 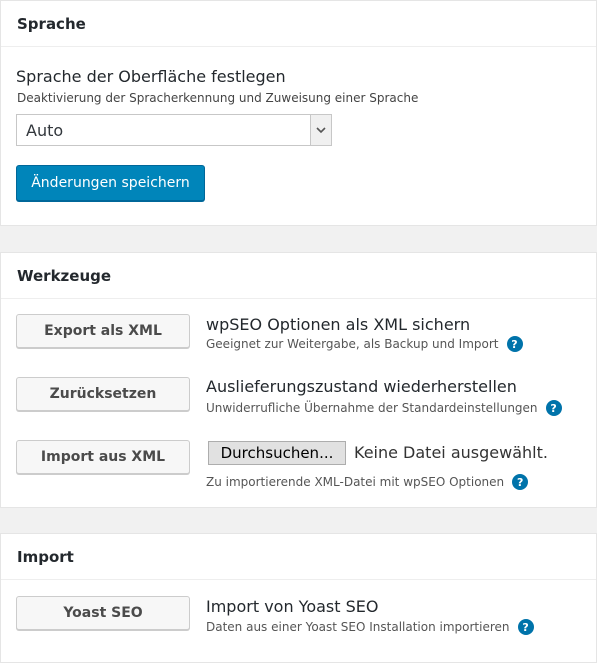 I want to click on reset-title: Auslieferungszustand wiederherstellen, so click(x=361, y=386).